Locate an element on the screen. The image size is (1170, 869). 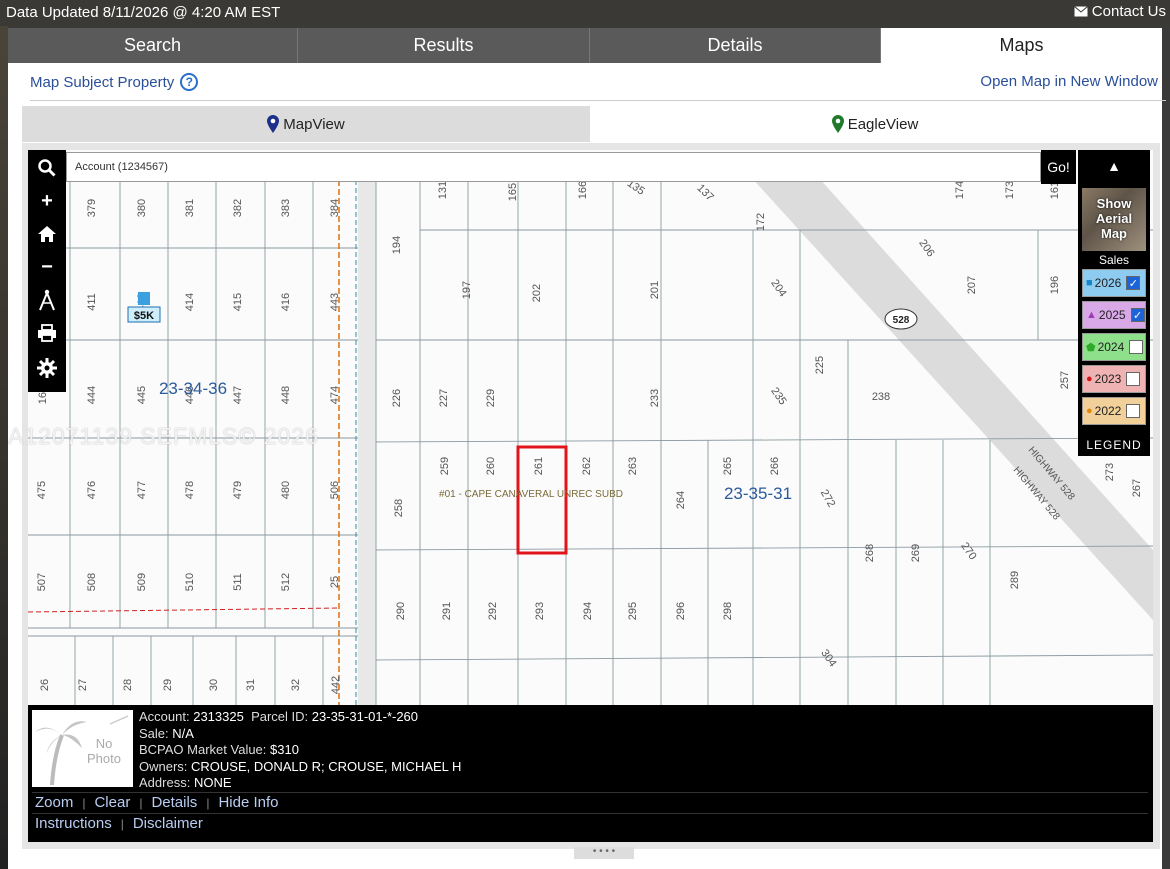
tab-mapview: MapView is located at coordinates (306, 124).